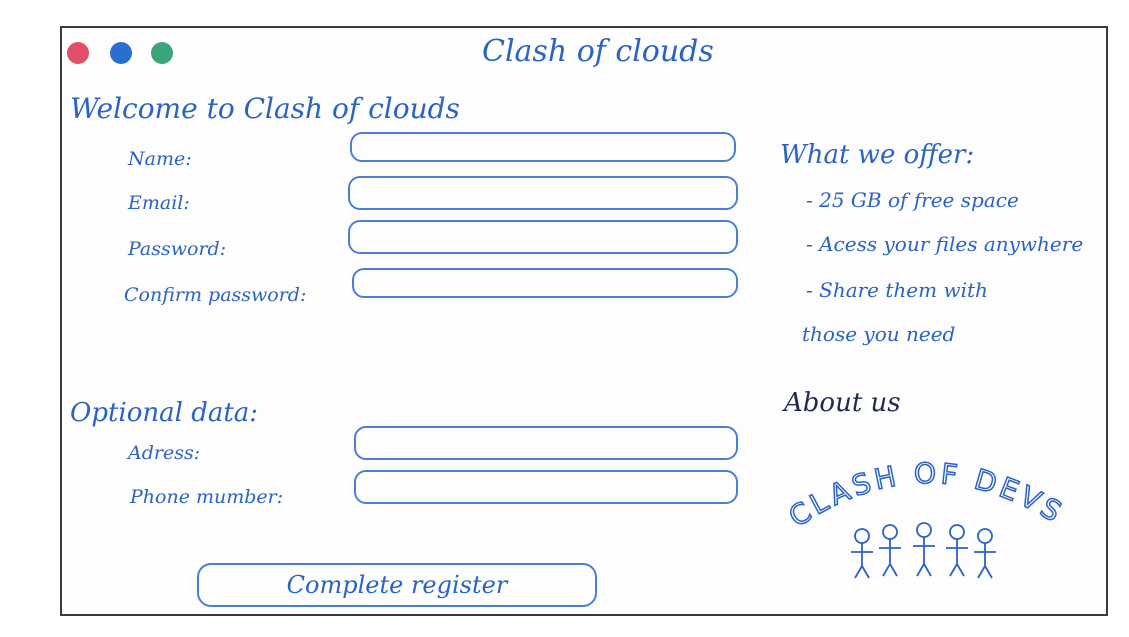 This screenshot has width=1129, height=637. Describe the element at coordinates (543, 147) in the screenshot. I see `name-field` at that location.